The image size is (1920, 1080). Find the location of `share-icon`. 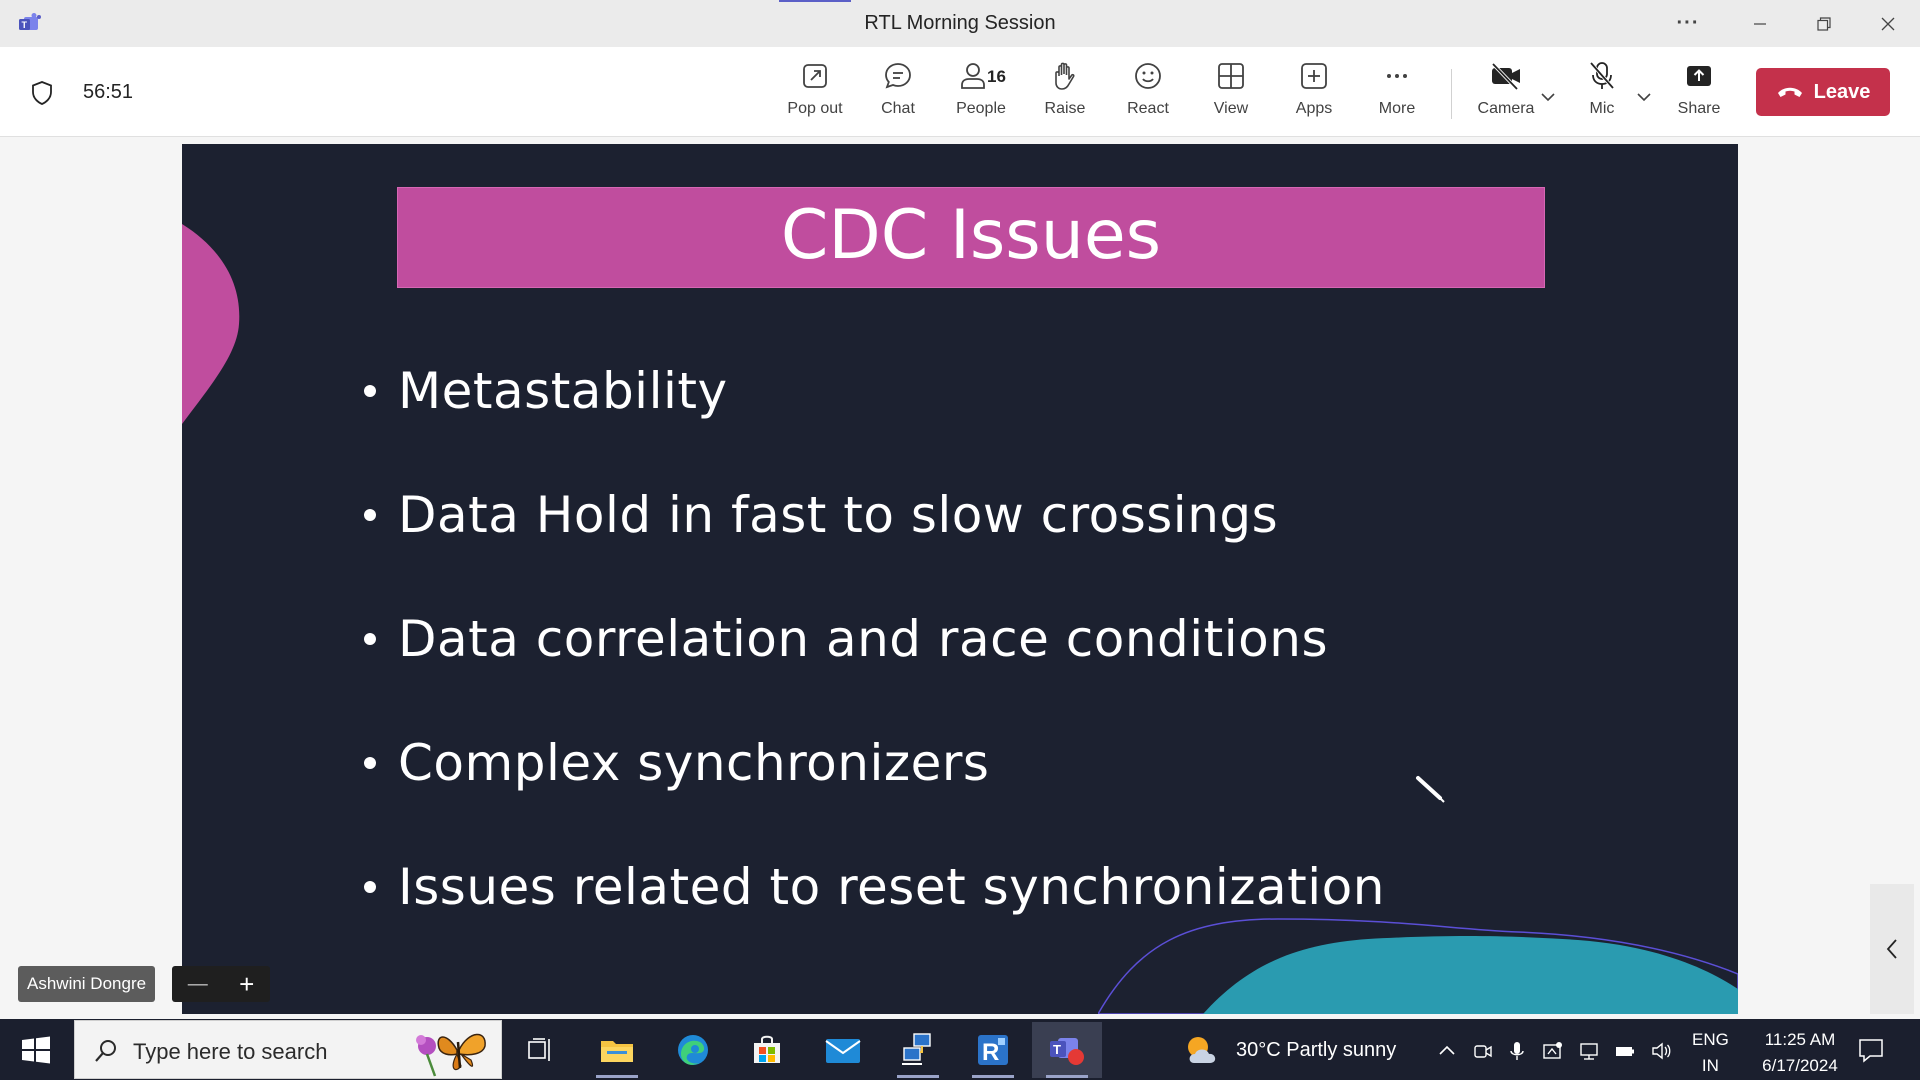

share-icon is located at coordinates (1699, 76).